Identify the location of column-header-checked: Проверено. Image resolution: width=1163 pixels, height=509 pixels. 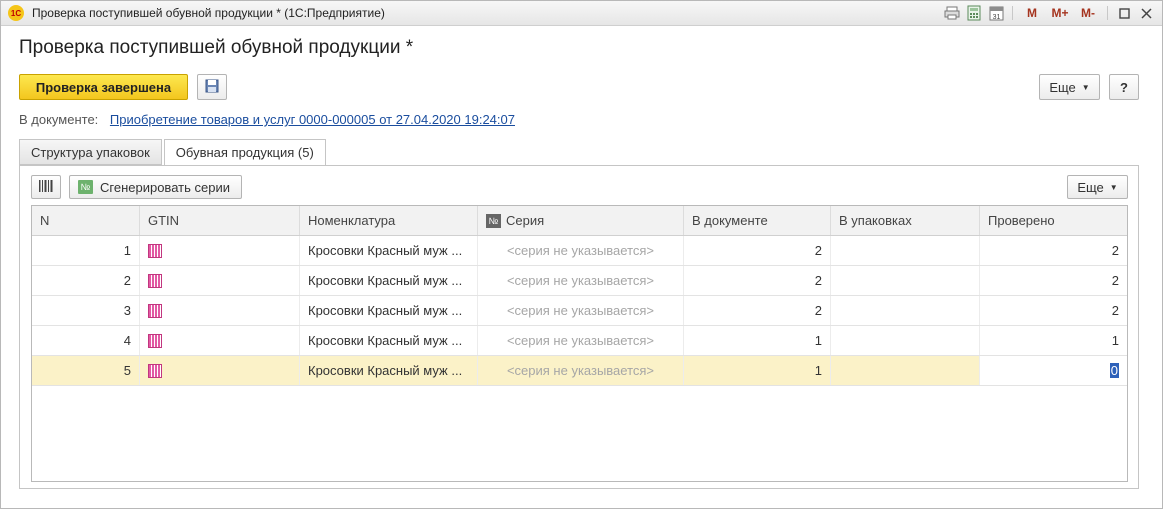
(1053, 220).